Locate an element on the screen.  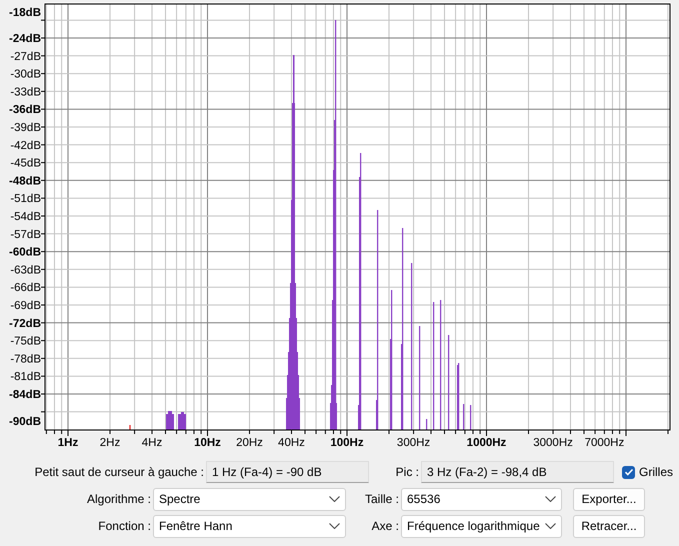
x-axis-label: 7000Hz is located at coordinates (604, 443).